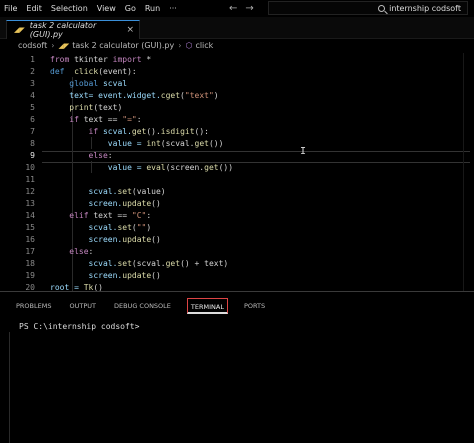  What do you see at coordinates (237, 96) in the screenshot?
I see `code-line: 4 text= event.widget.cget("text")` at bounding box center [237, 96].